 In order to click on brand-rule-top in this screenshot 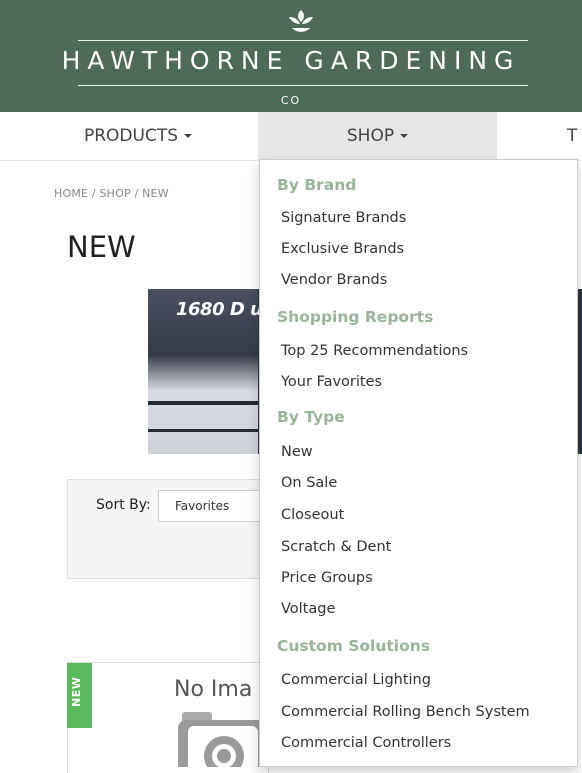, I will do `click(303, 40)`.